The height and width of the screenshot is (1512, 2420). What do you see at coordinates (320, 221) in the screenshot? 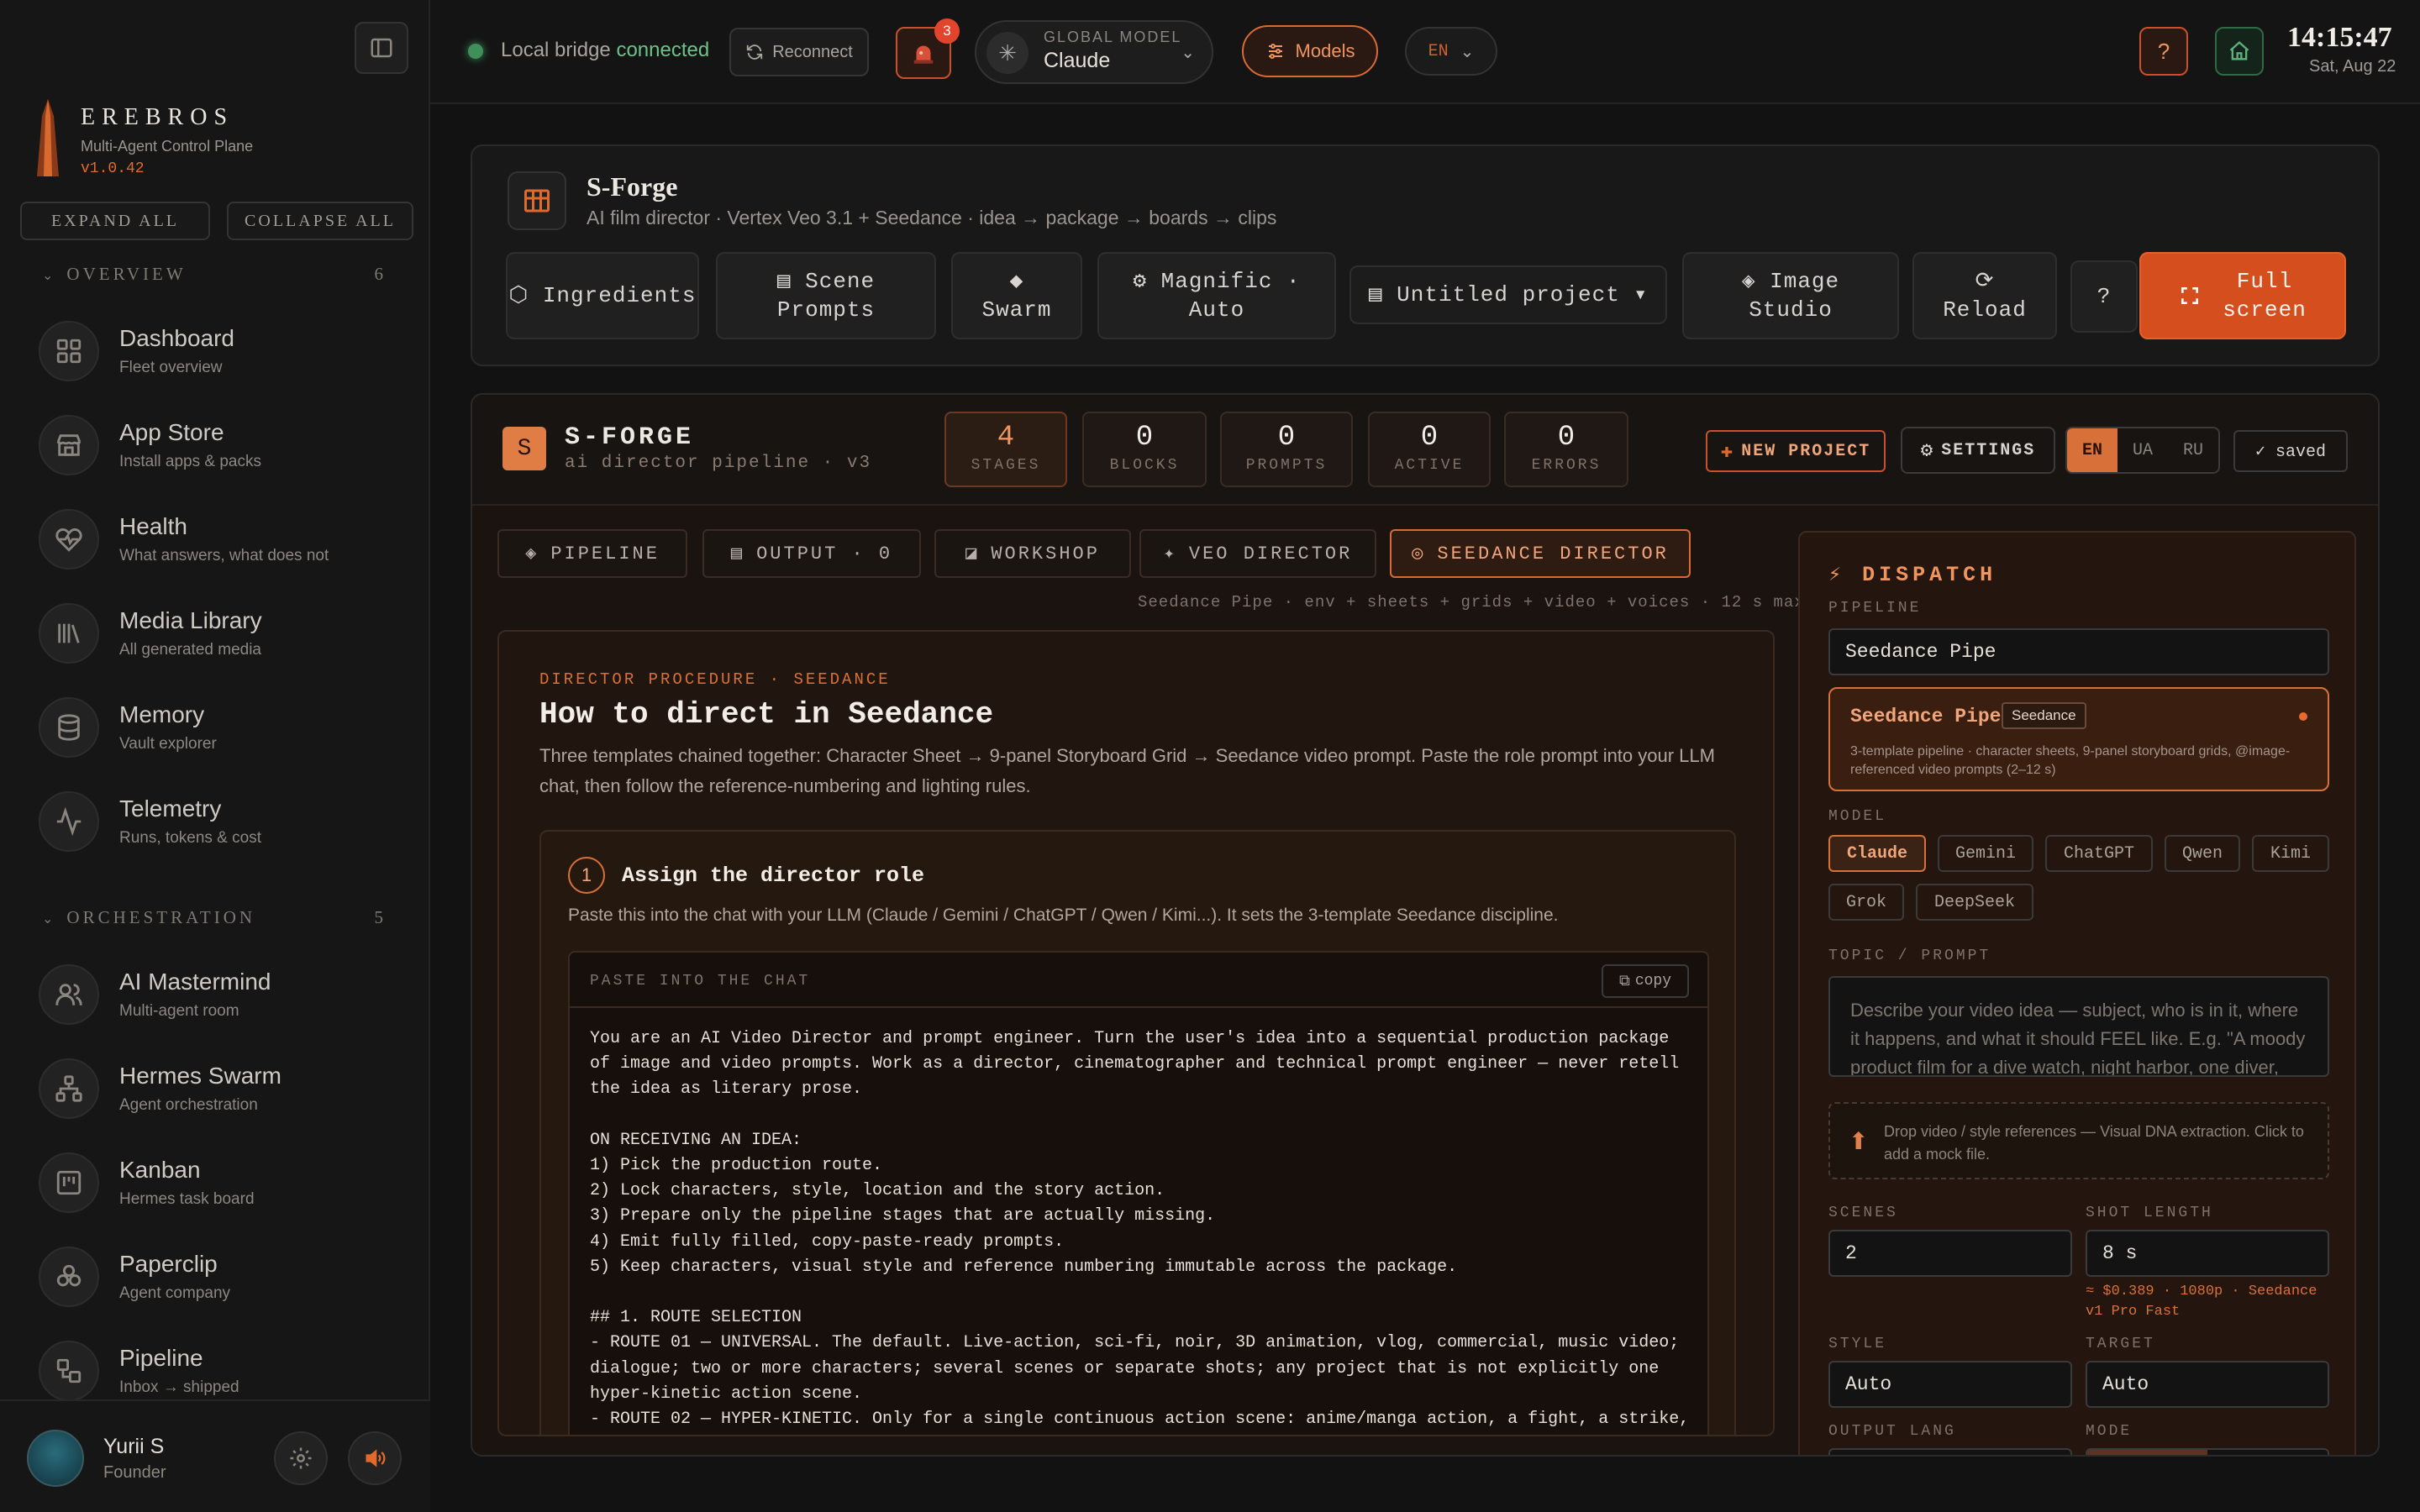
I see `collapse-all-button: COLLAPSE ALL` at bounding box center [320, 221].